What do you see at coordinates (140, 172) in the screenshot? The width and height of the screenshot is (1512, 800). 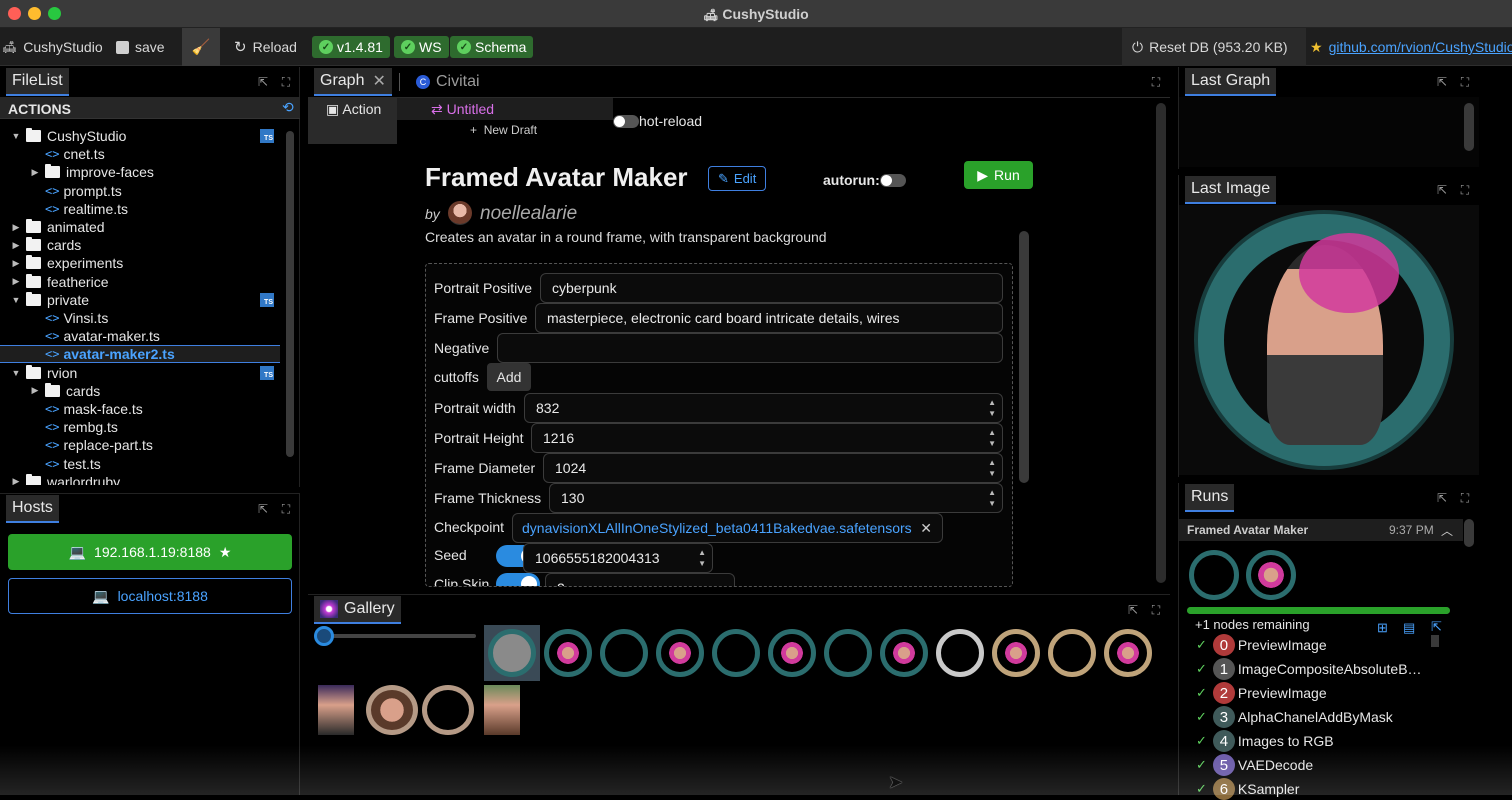 I see `tree-folder: ▶ improve-faces` at bounding box center [140, 172].